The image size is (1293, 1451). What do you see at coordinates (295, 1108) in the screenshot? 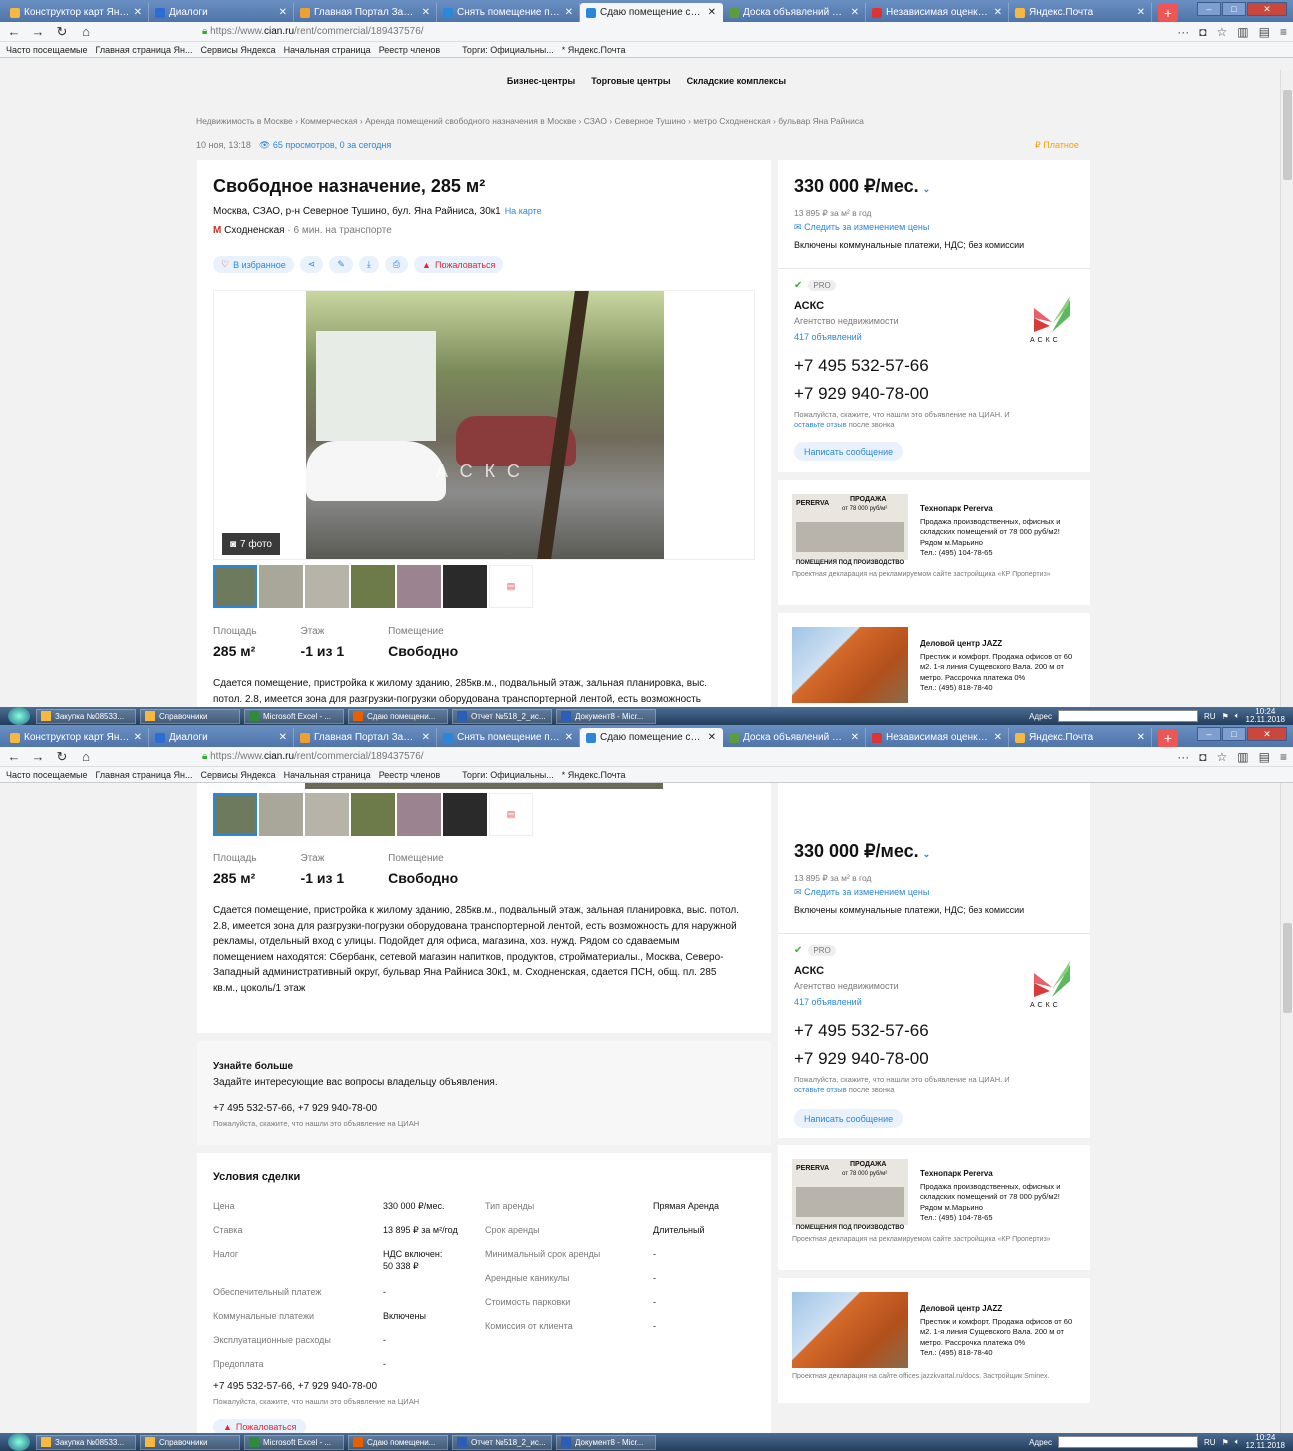
I see `more-info-phones: +7 495 532-57-66, +7 929 940-78-00` at bounding box center [295, 1108].